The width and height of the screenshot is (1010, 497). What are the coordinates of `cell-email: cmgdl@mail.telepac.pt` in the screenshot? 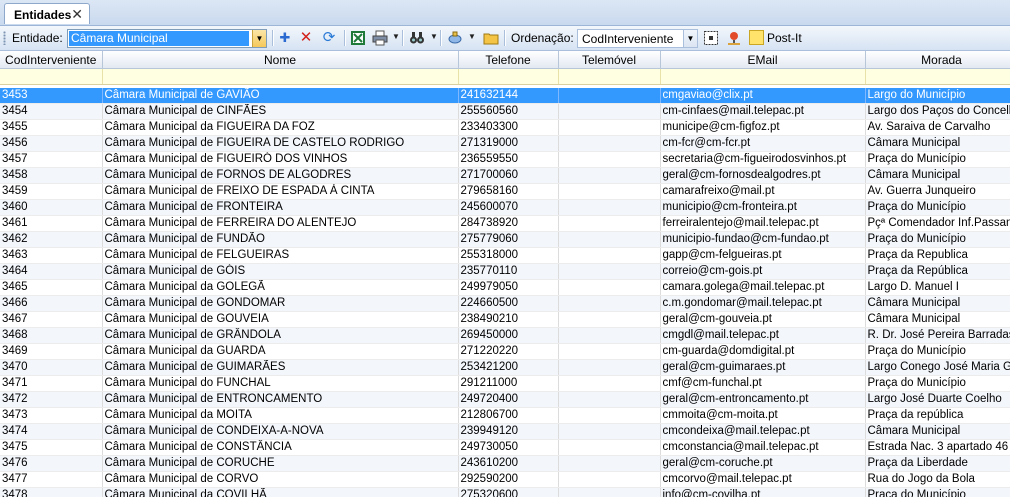 It's located at (763, 335).